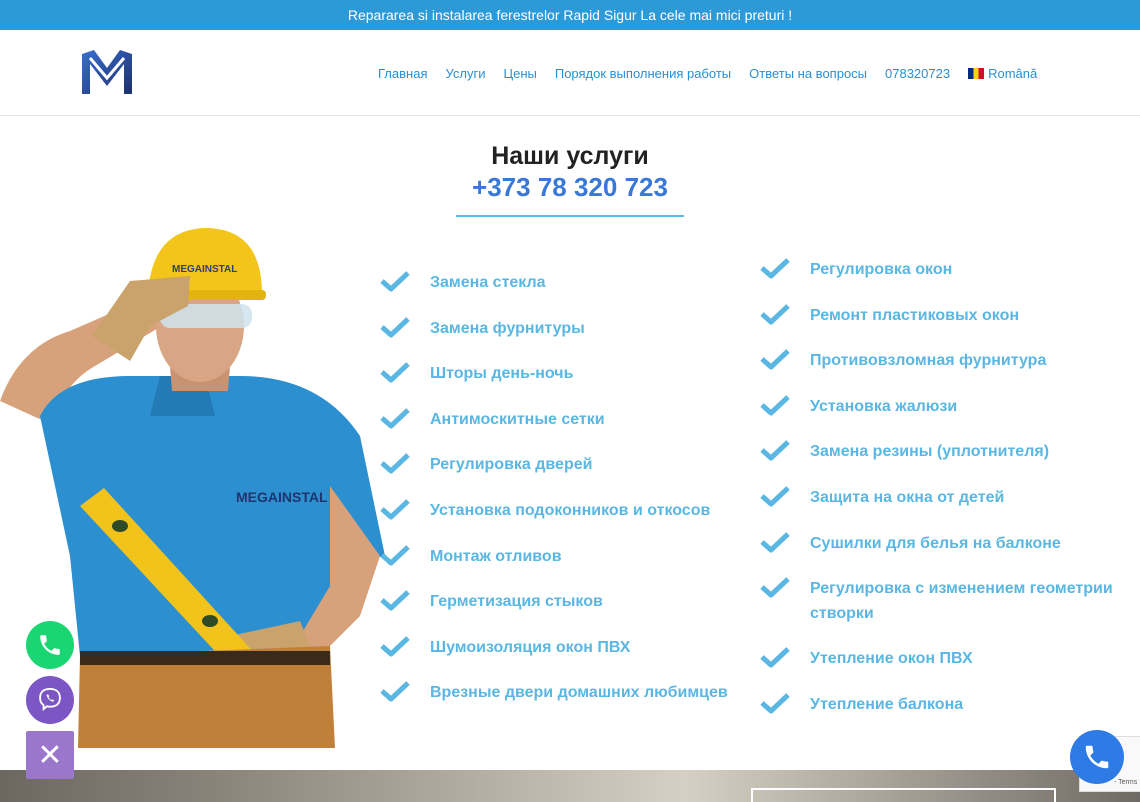 This screenshot has width=1140, height=802. What do you see at coordinates (950, 450) in the screenshot?
I see `list-item: Замена резины (уплотнителя)` at bounding box center [950, 450].